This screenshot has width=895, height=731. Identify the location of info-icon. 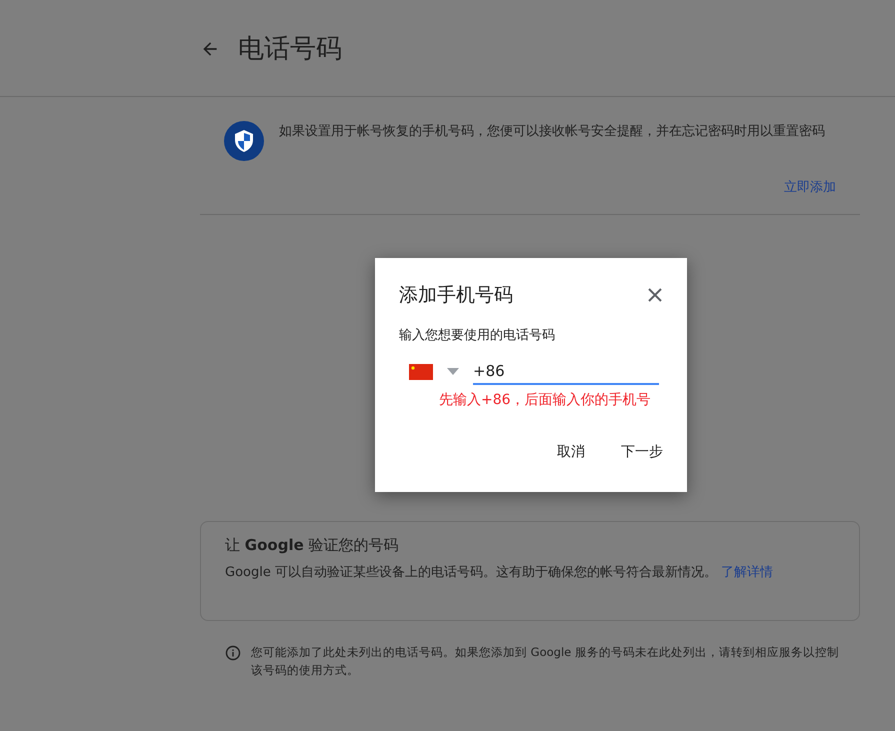
(233, 653).